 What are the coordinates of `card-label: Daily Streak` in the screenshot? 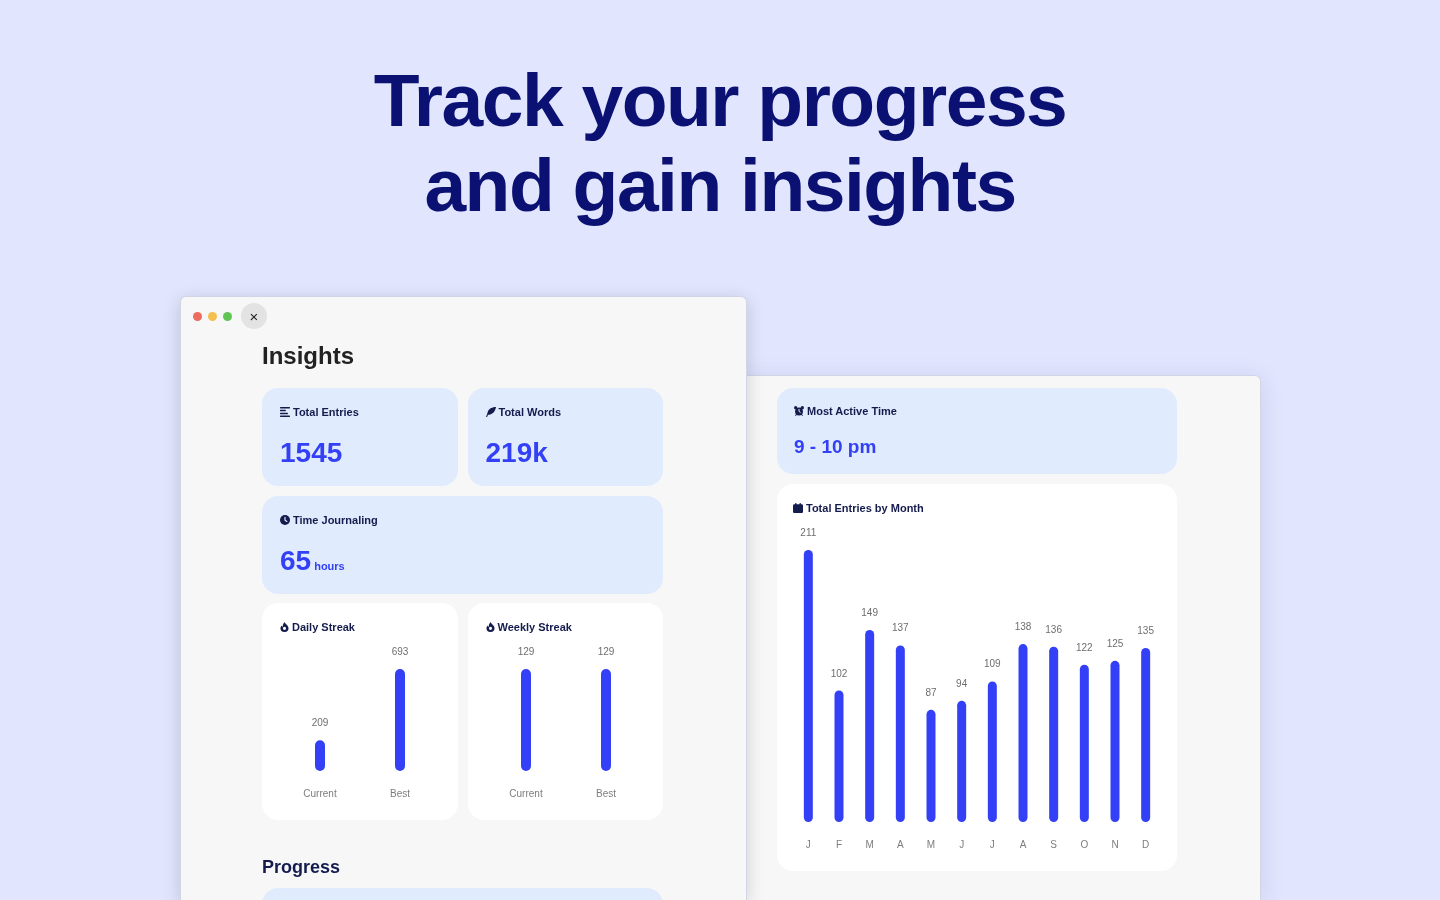 It's located at (323, 627).